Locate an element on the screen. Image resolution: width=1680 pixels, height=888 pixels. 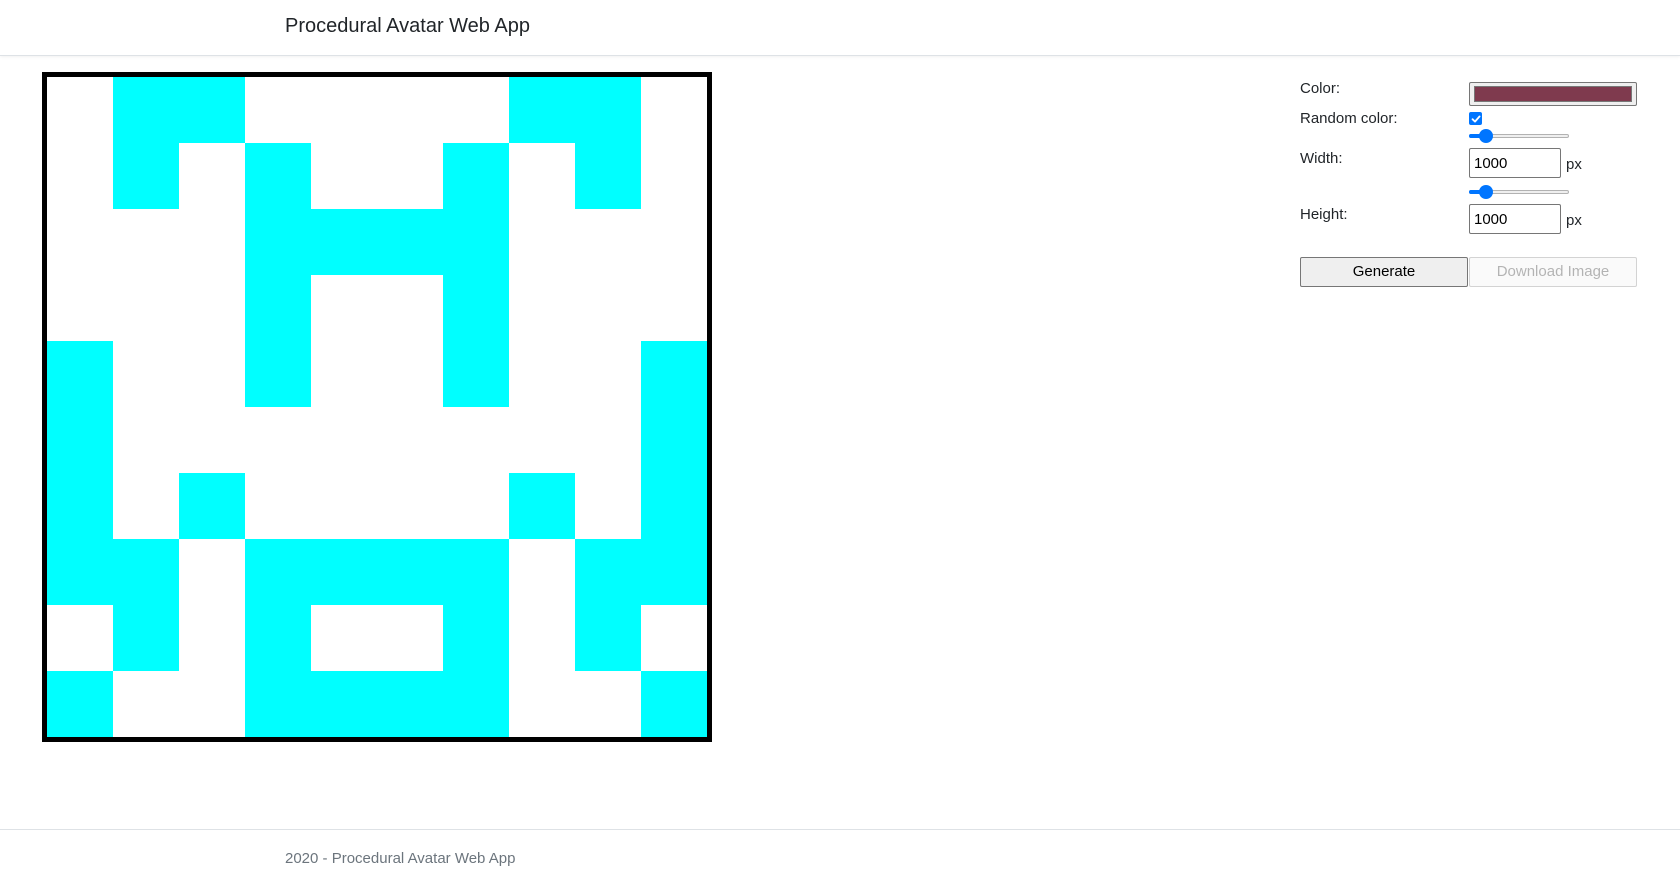
app-title-link: Procedural Avatar Web App is located at coordinates (407, 26).